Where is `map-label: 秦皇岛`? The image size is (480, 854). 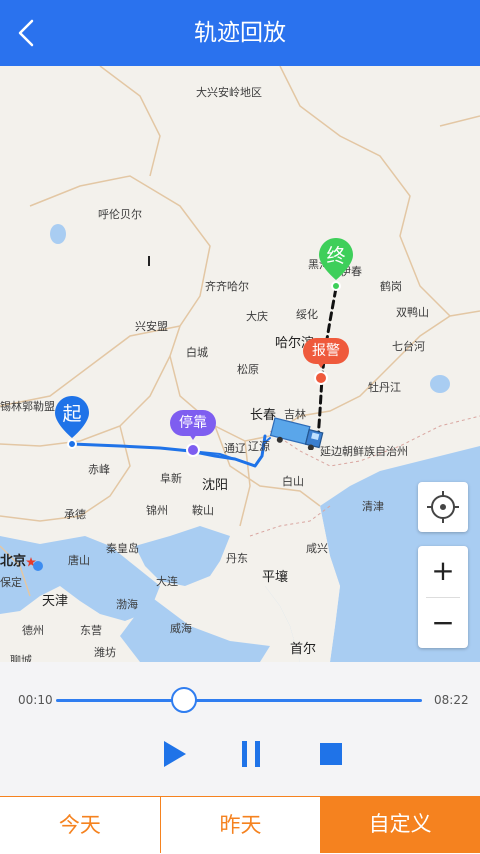 map-label: 秦皇岛 is located at coordinates (122, 548).